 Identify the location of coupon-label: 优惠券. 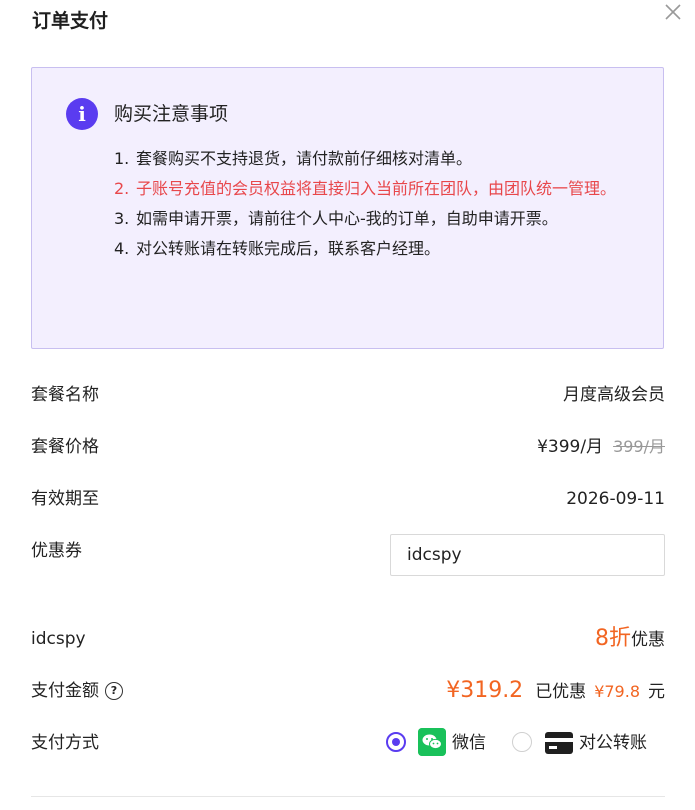
(56, 551).